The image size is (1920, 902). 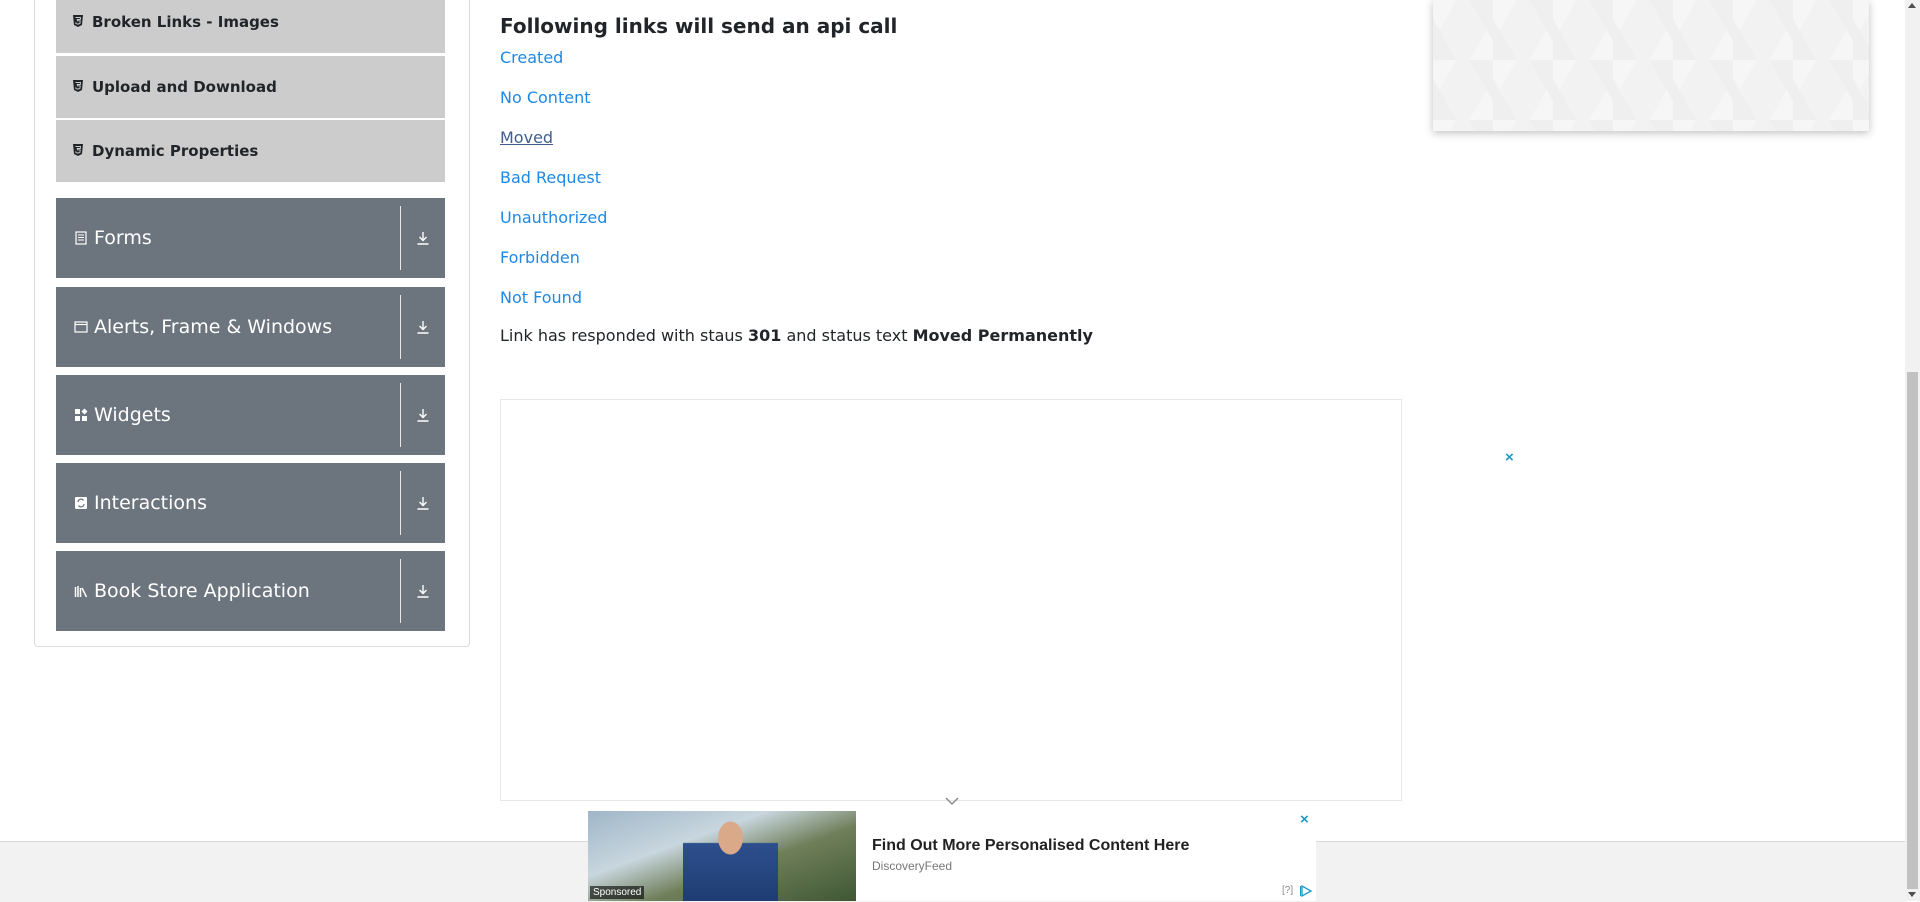 I want to click on sidebar-item-dynamic-properties: Dynamic Properties, so click(x=250, y=151).